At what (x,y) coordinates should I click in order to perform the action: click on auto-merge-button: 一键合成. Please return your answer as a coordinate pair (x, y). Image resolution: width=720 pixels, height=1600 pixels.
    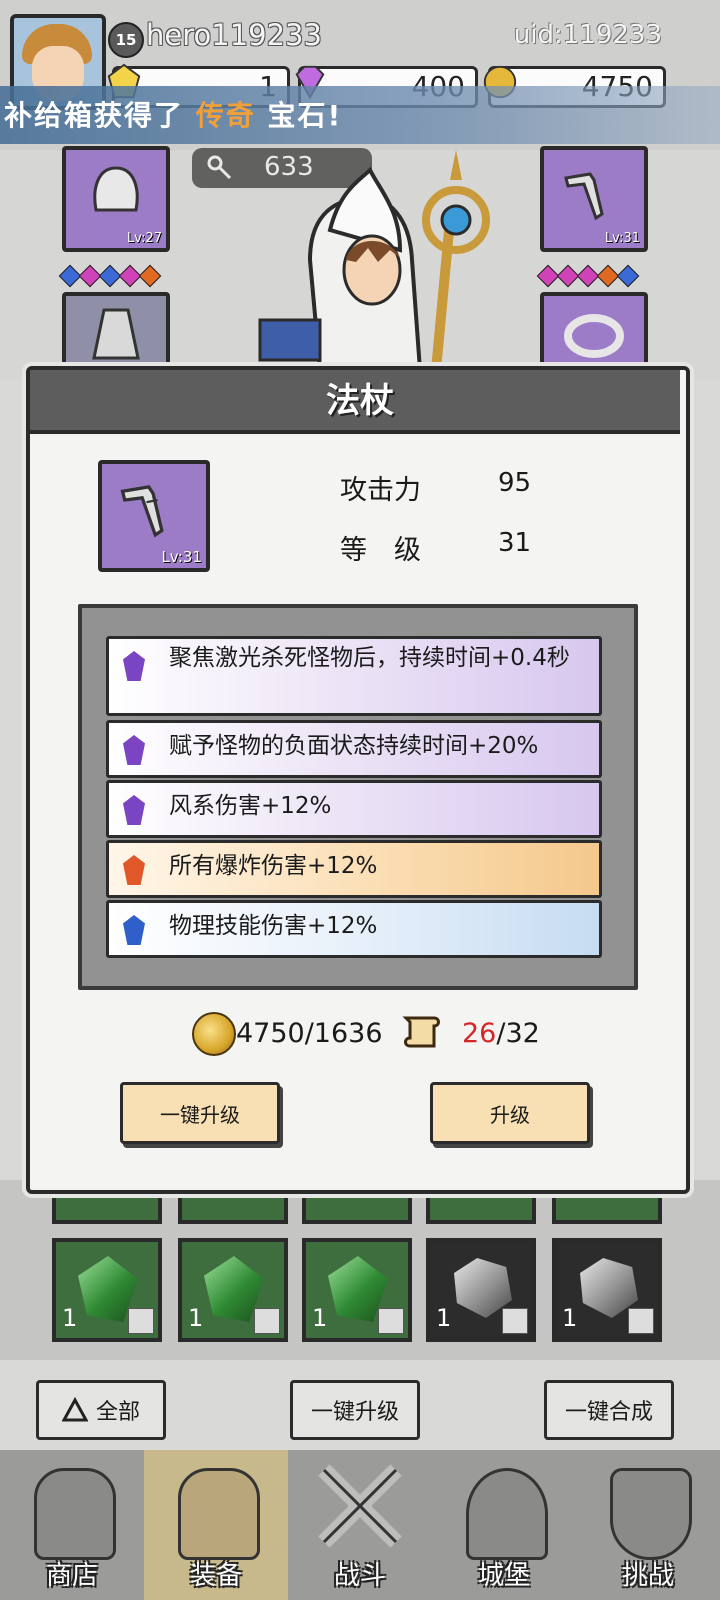
    Looking at the image, I should click on (609, 1410).